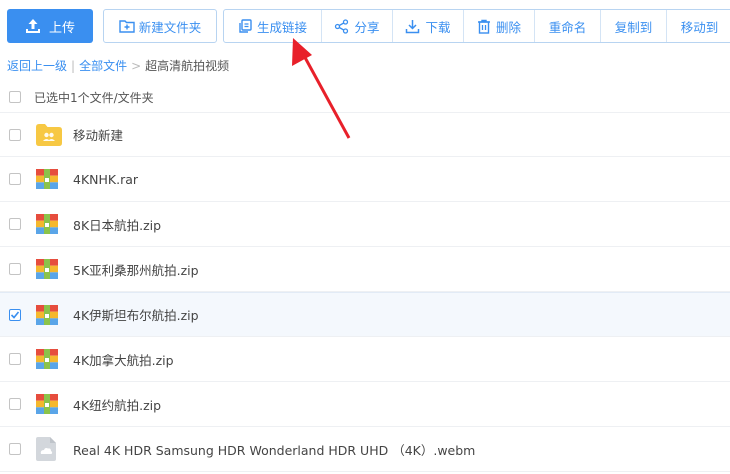  I want to click on download-button: 下载, so click(428, 26).